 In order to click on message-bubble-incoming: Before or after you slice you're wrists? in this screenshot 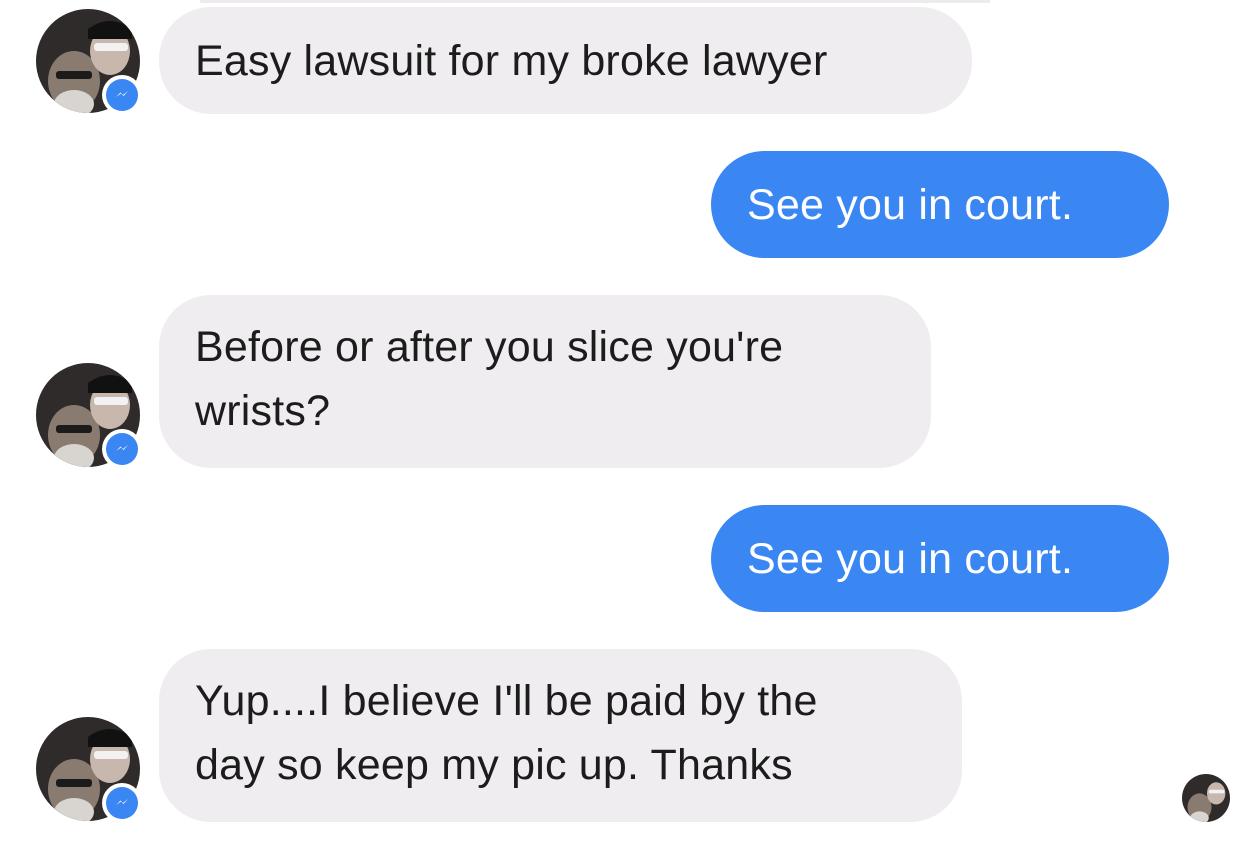, I will do `click(545, 381)`.